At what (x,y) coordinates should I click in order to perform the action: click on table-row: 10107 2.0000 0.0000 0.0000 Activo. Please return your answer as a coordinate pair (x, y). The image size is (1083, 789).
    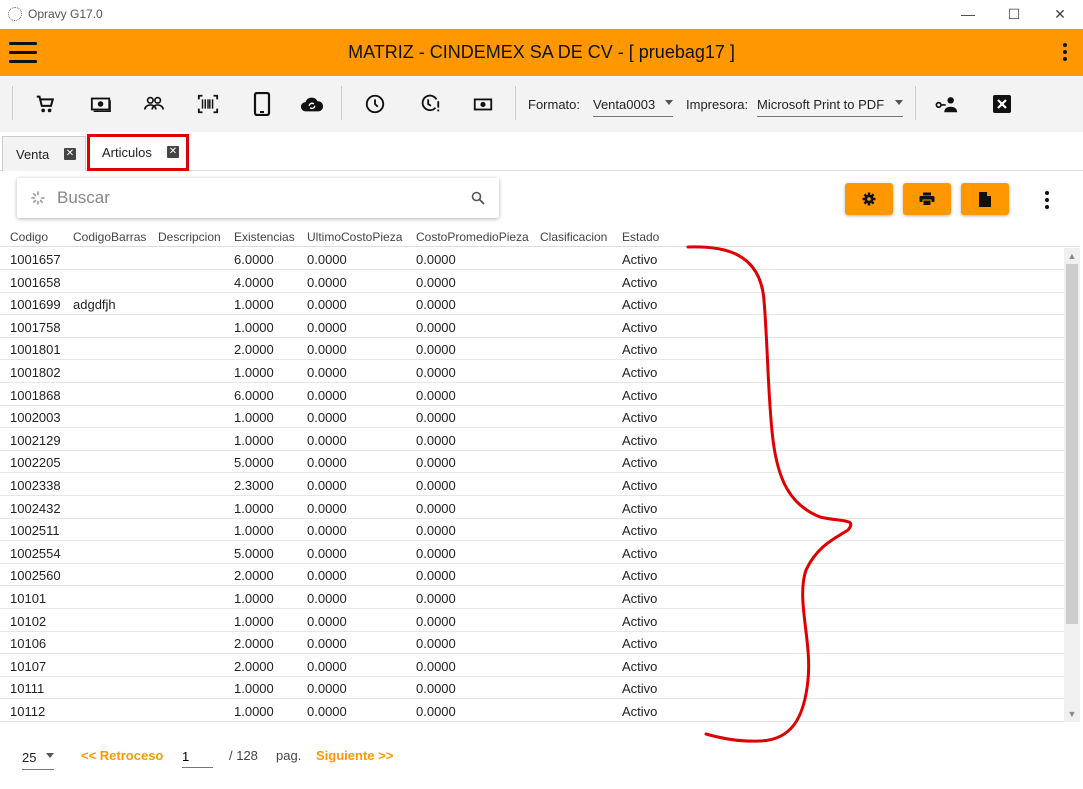
    Looking at the image, I should click on (532, 666).